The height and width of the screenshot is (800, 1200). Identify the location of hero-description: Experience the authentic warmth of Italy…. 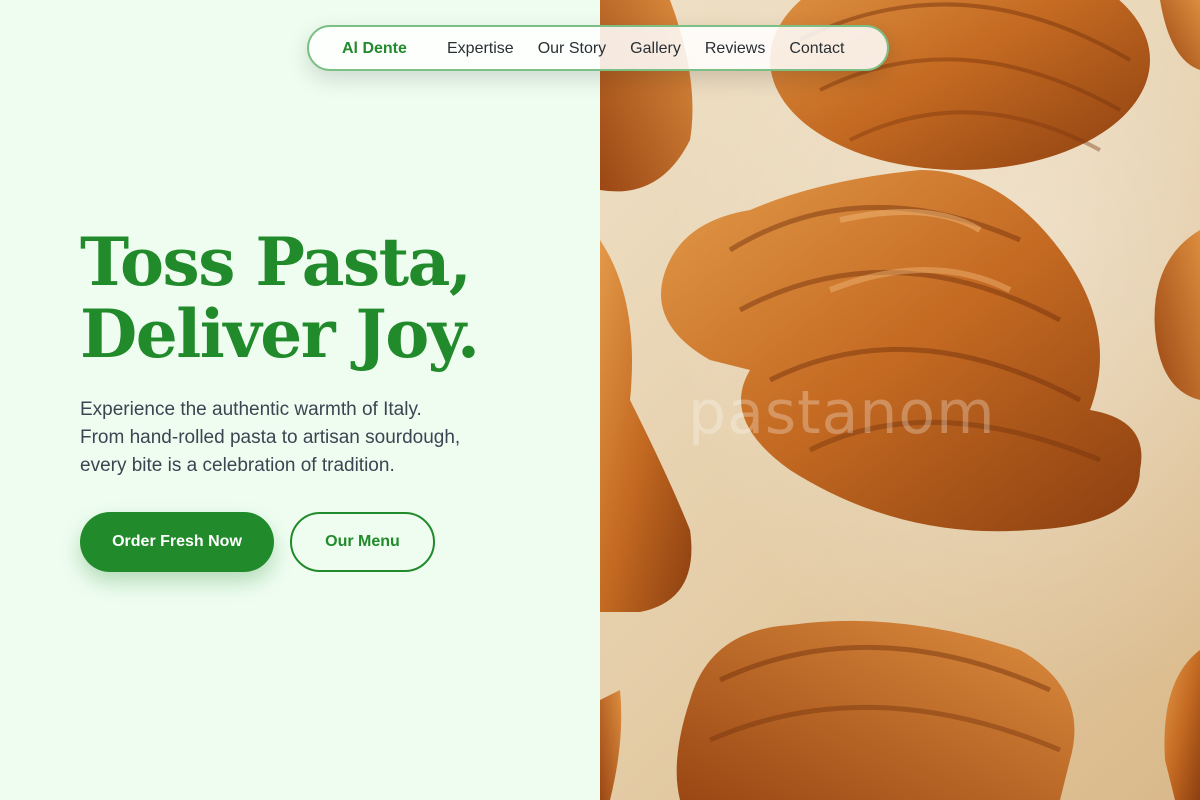
(315, 438).